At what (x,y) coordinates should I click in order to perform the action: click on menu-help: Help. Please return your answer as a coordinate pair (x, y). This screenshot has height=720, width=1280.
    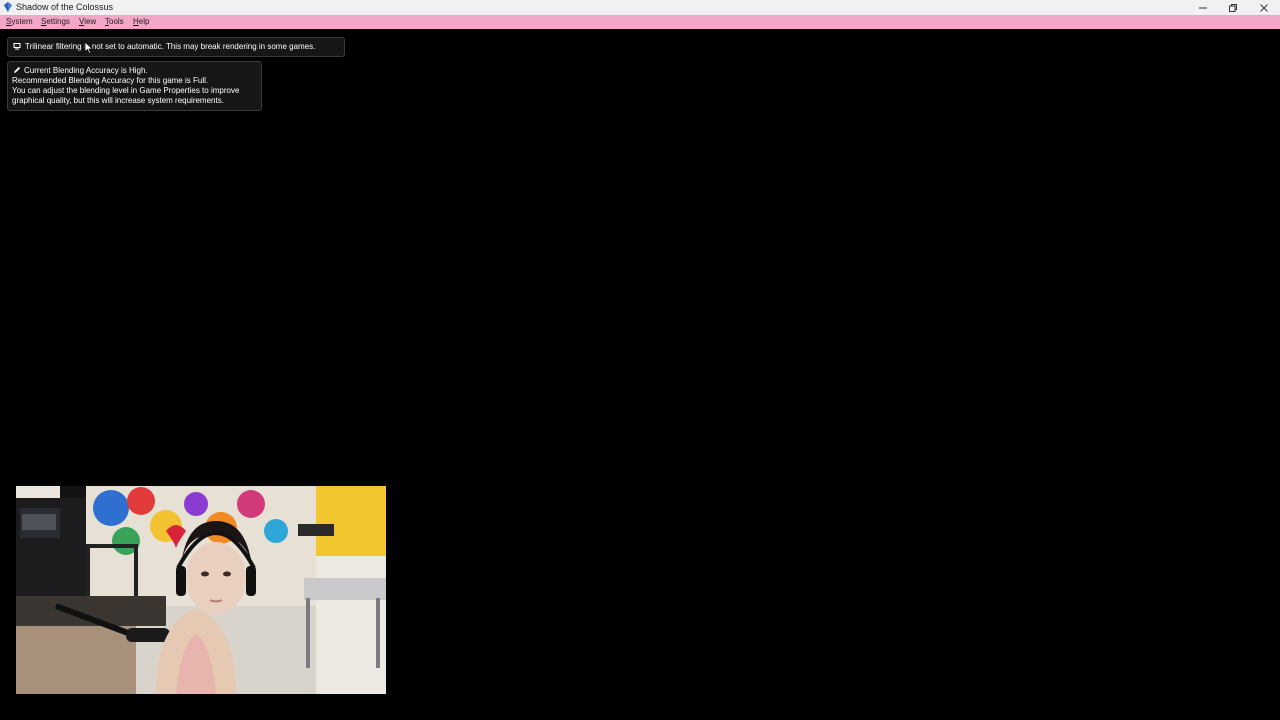
    Looking at the image, I should click on (141, 22).